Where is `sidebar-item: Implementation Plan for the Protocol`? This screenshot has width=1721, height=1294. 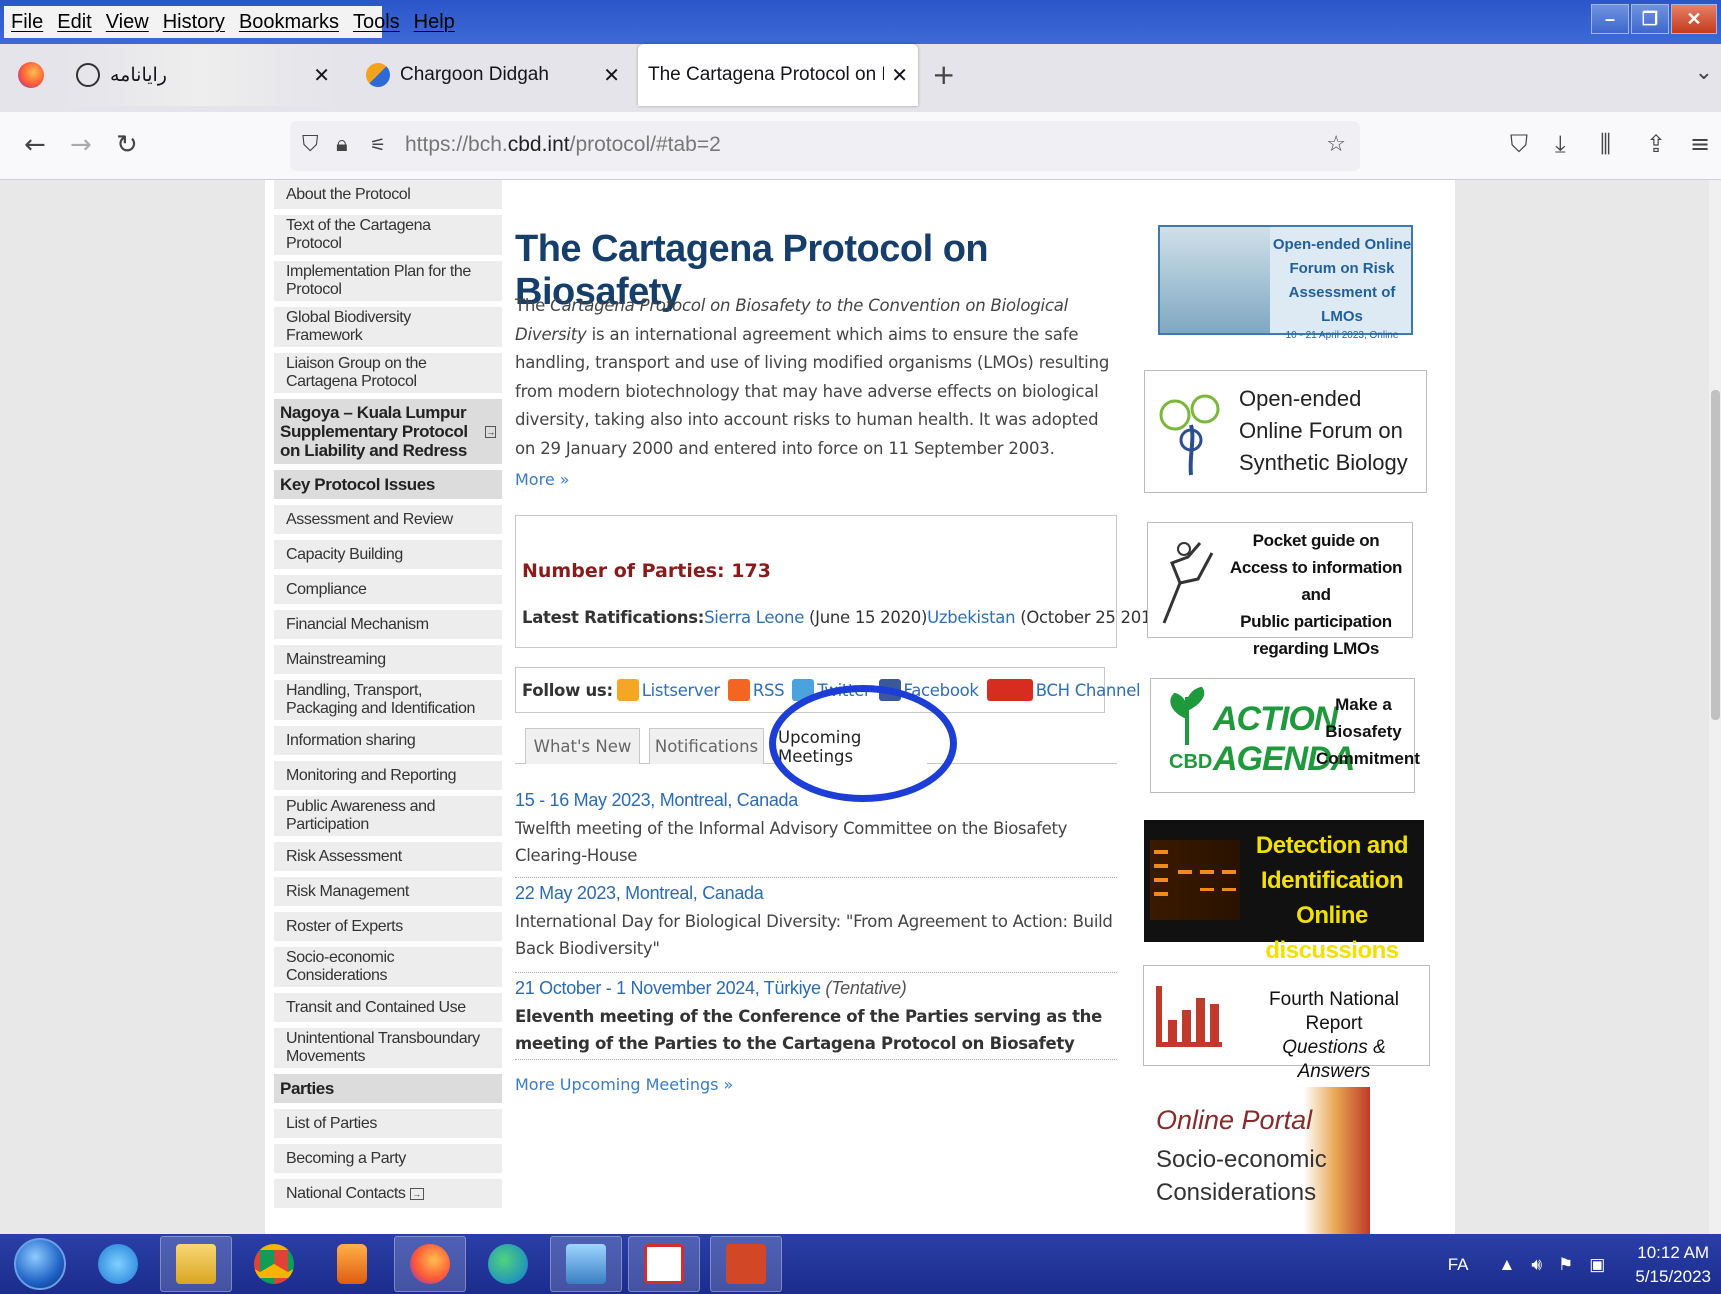 sidebar-item: Implementation Plan for the Protocol is located at coordinates (388, 281).